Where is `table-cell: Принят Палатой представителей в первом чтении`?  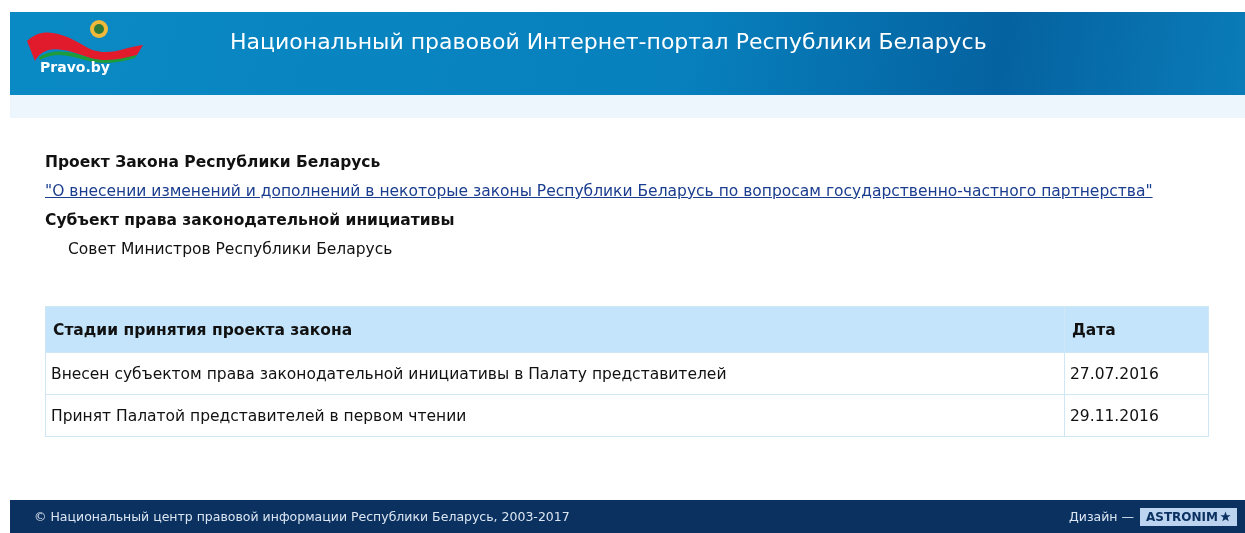 table-cell: Принят Палатой представителей в первом чтении is located at coordinates (555, 415).